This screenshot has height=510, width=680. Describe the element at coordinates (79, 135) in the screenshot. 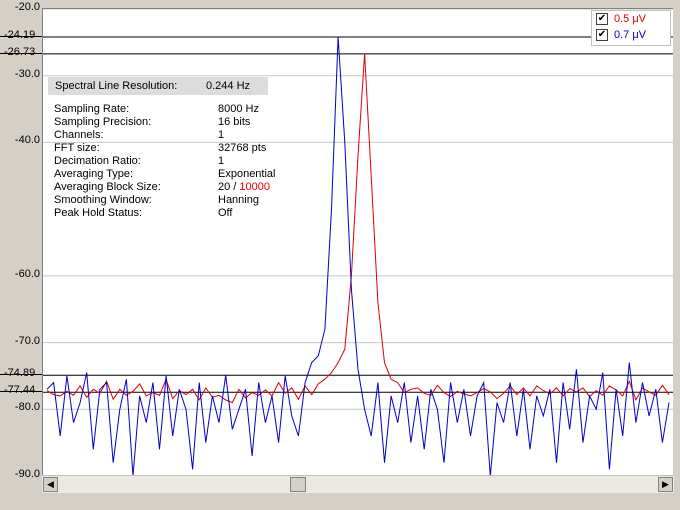

I see `info-label: Channels:` at that location.